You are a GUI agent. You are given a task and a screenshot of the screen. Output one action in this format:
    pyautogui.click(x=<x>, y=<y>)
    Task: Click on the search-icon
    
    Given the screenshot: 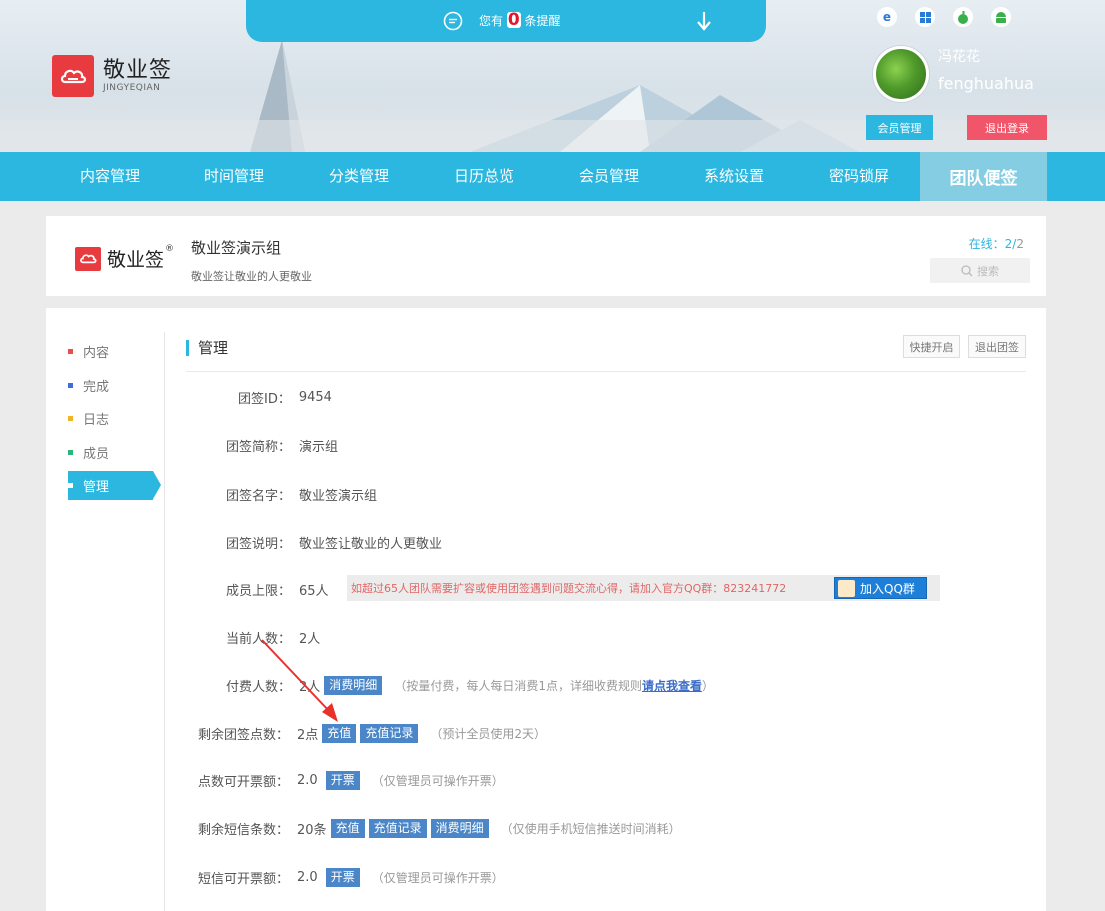 What is the action you would take?
    pyautogui.click(x=967, y=270)
    